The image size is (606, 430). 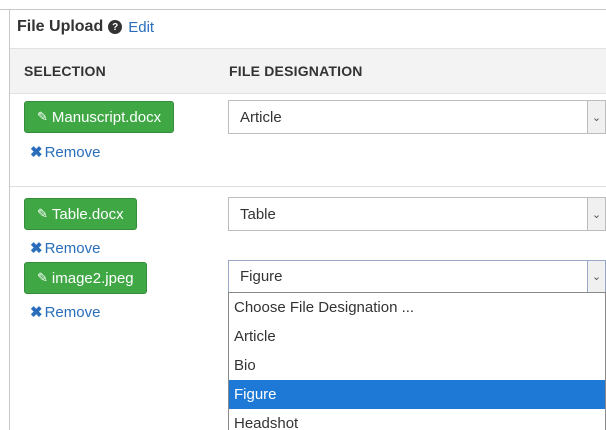 What do you see at coordinates (258, 214) in the screenshot?
I see `designation-value: Table` at bounding box center [258, 214].